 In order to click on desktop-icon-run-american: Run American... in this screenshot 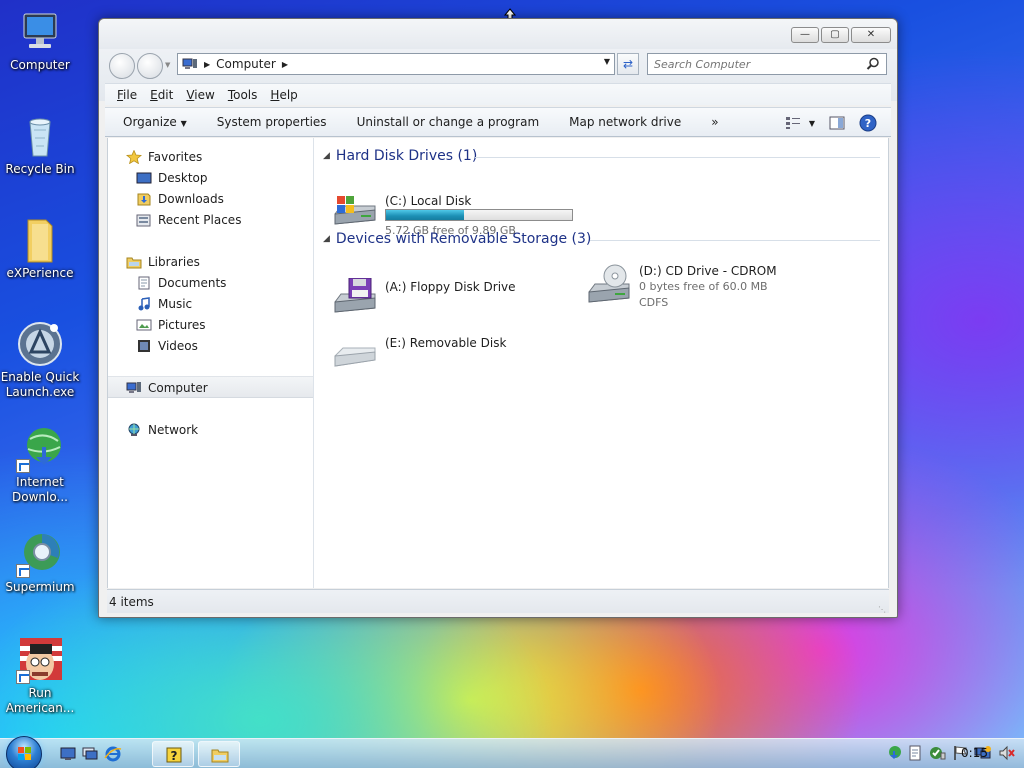, I will do `click(40, 676)`.